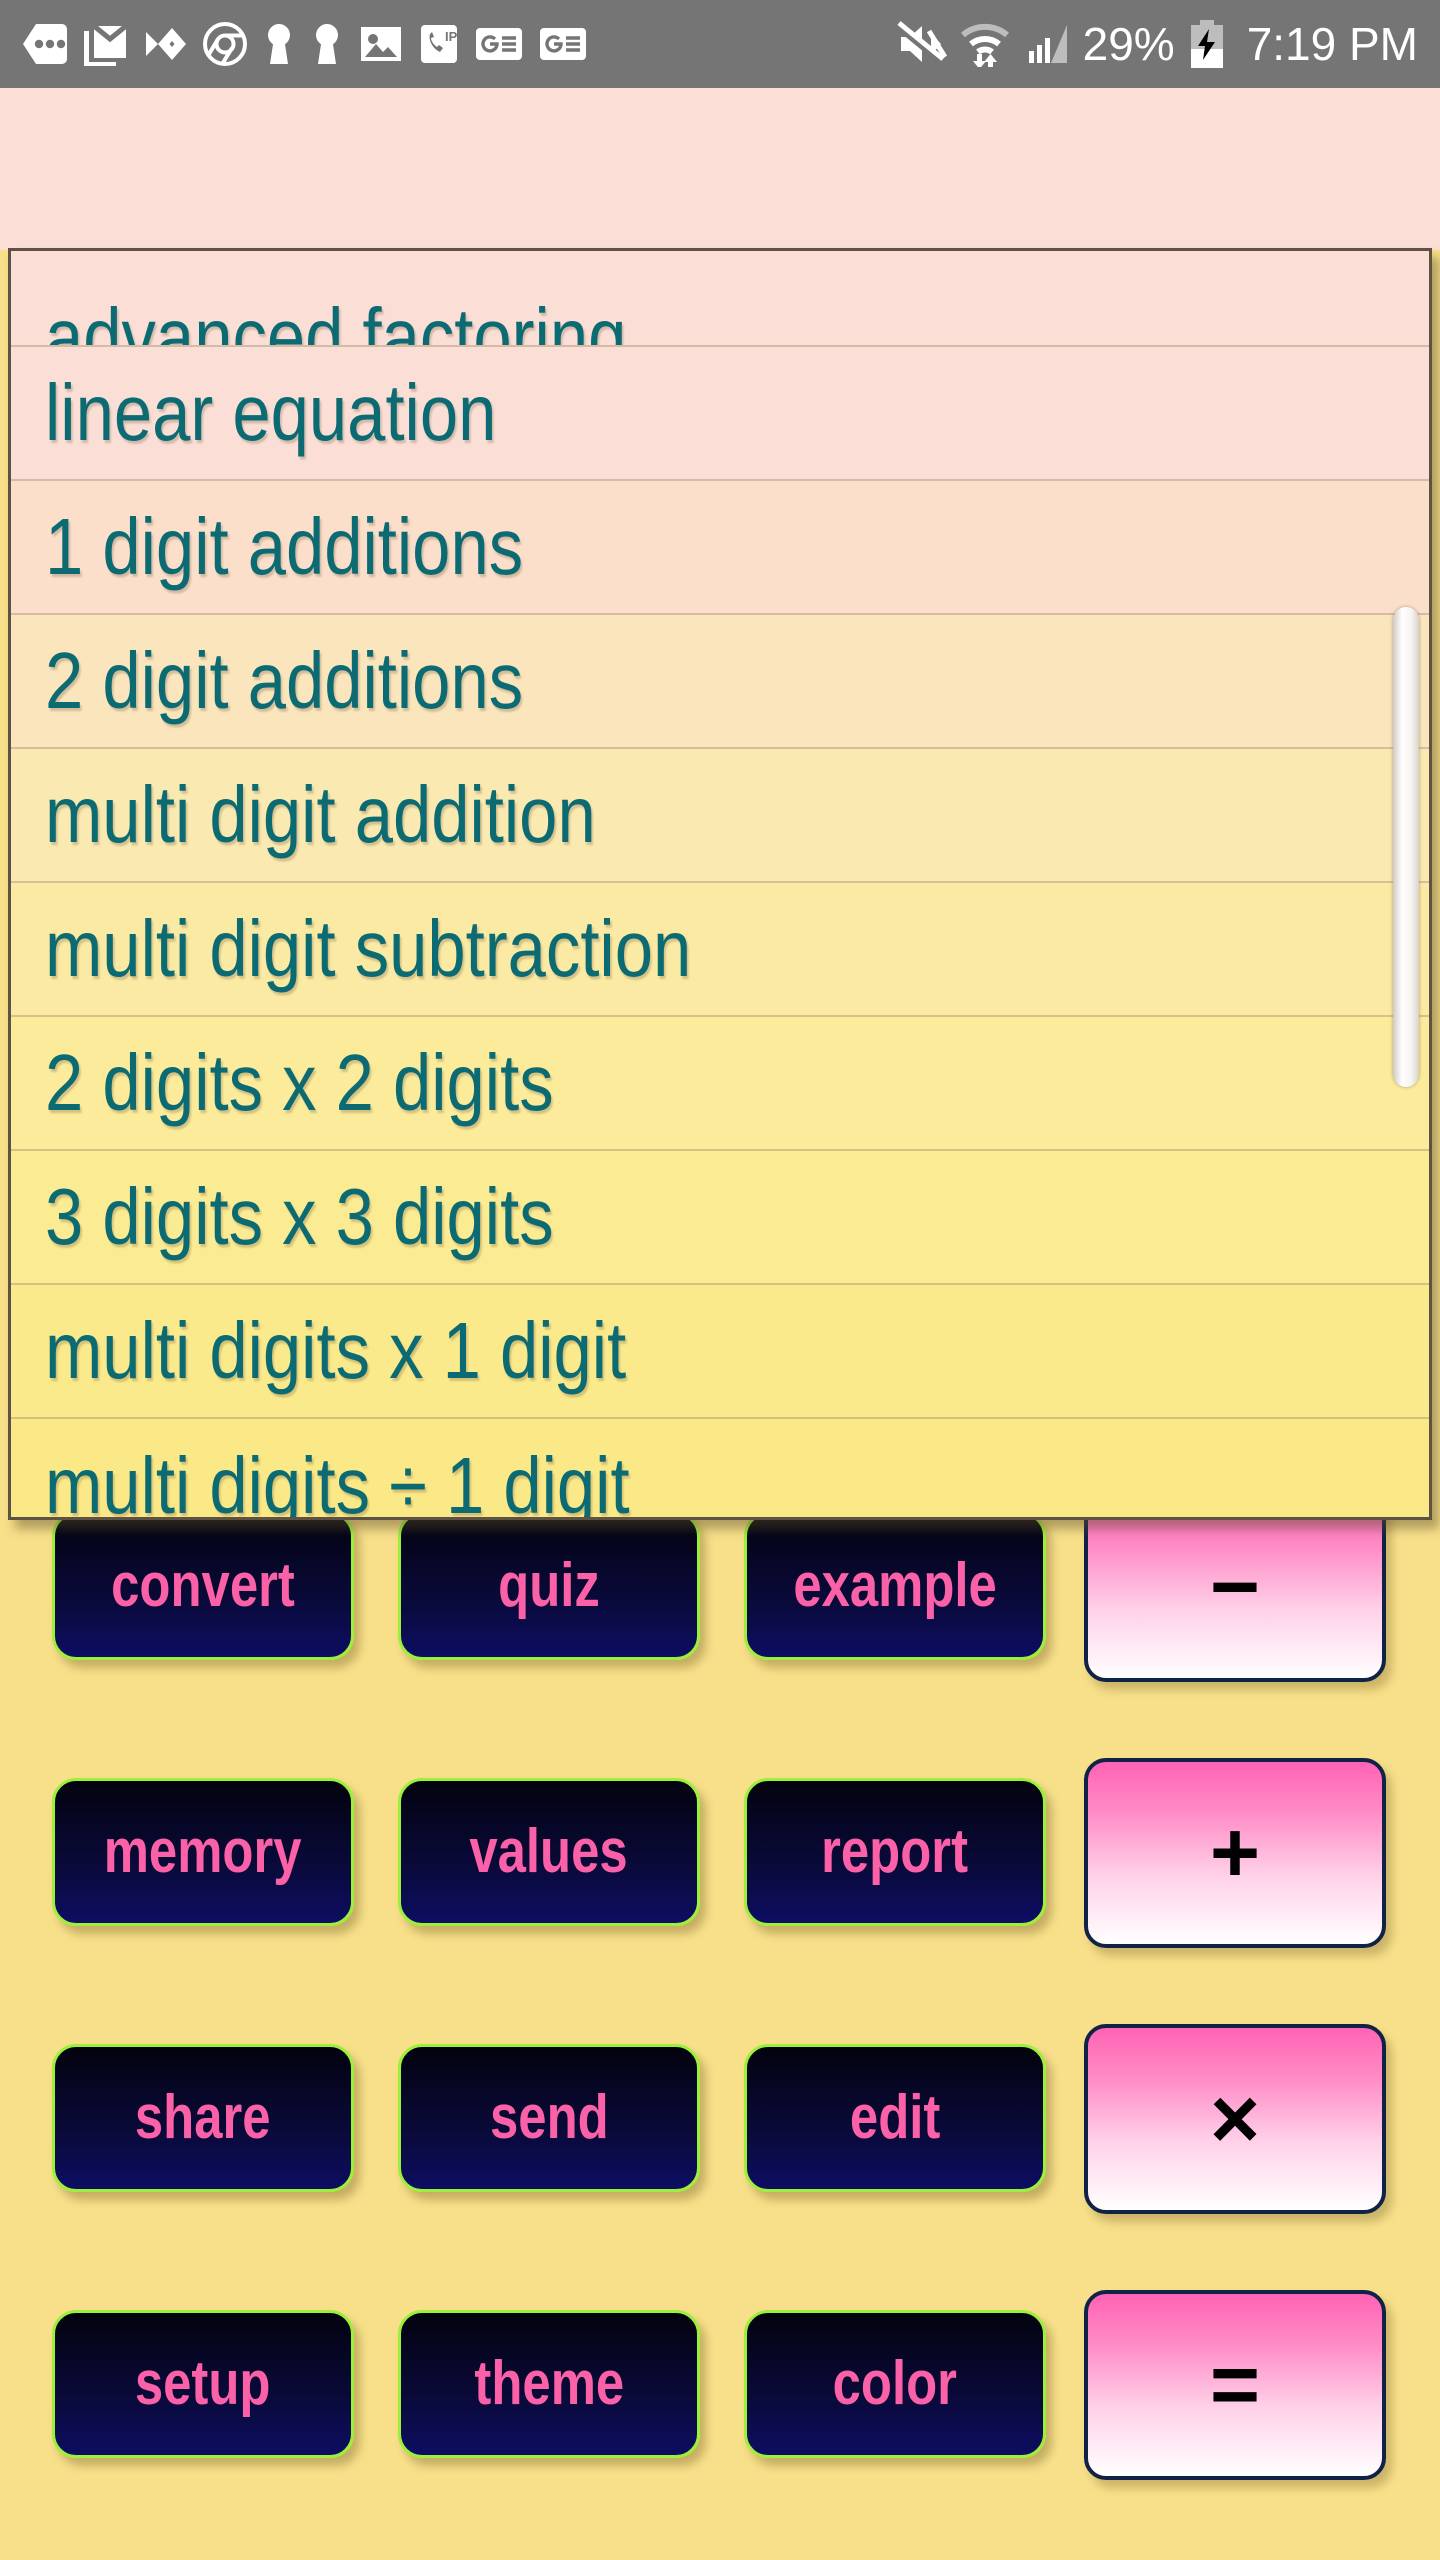 The width and height of the screenshot is (1440, 2560). I want to click on gmail-icon, so click(106, 45).